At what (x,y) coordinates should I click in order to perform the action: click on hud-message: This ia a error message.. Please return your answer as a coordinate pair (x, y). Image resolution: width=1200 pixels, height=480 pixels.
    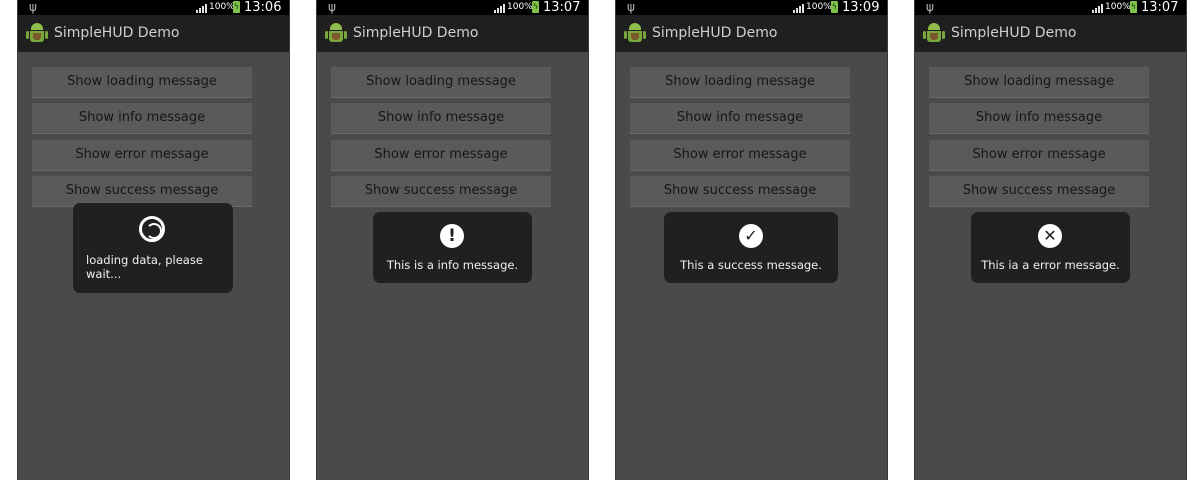
    Looking at the image, I should click on (1050, 265).